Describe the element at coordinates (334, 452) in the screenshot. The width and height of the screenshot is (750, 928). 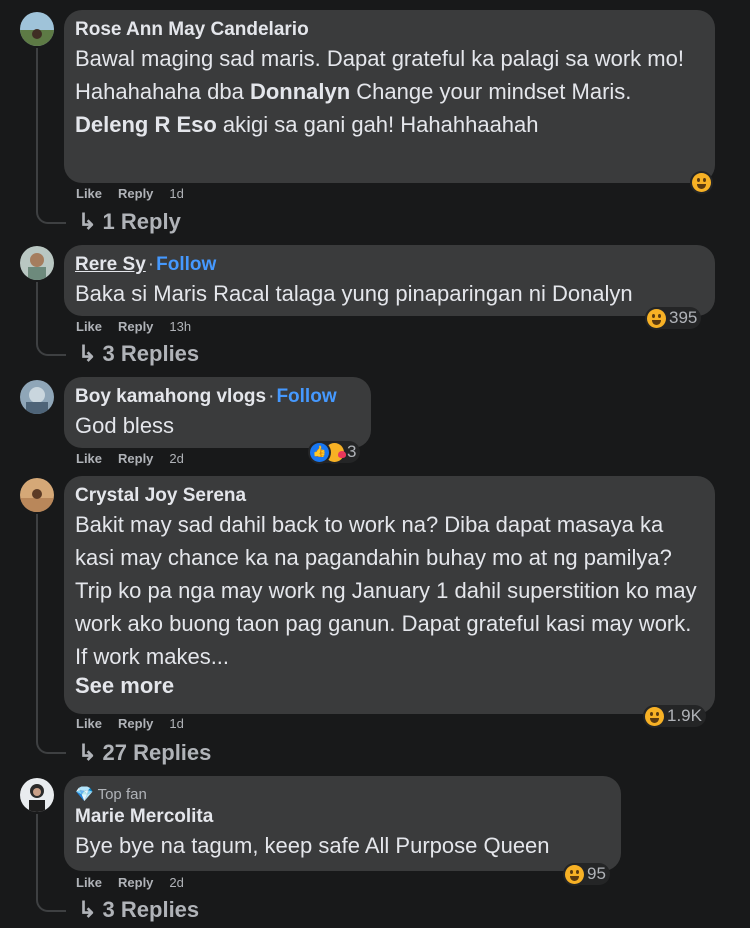
I see `reaction-summary: 👍 3` at that location.